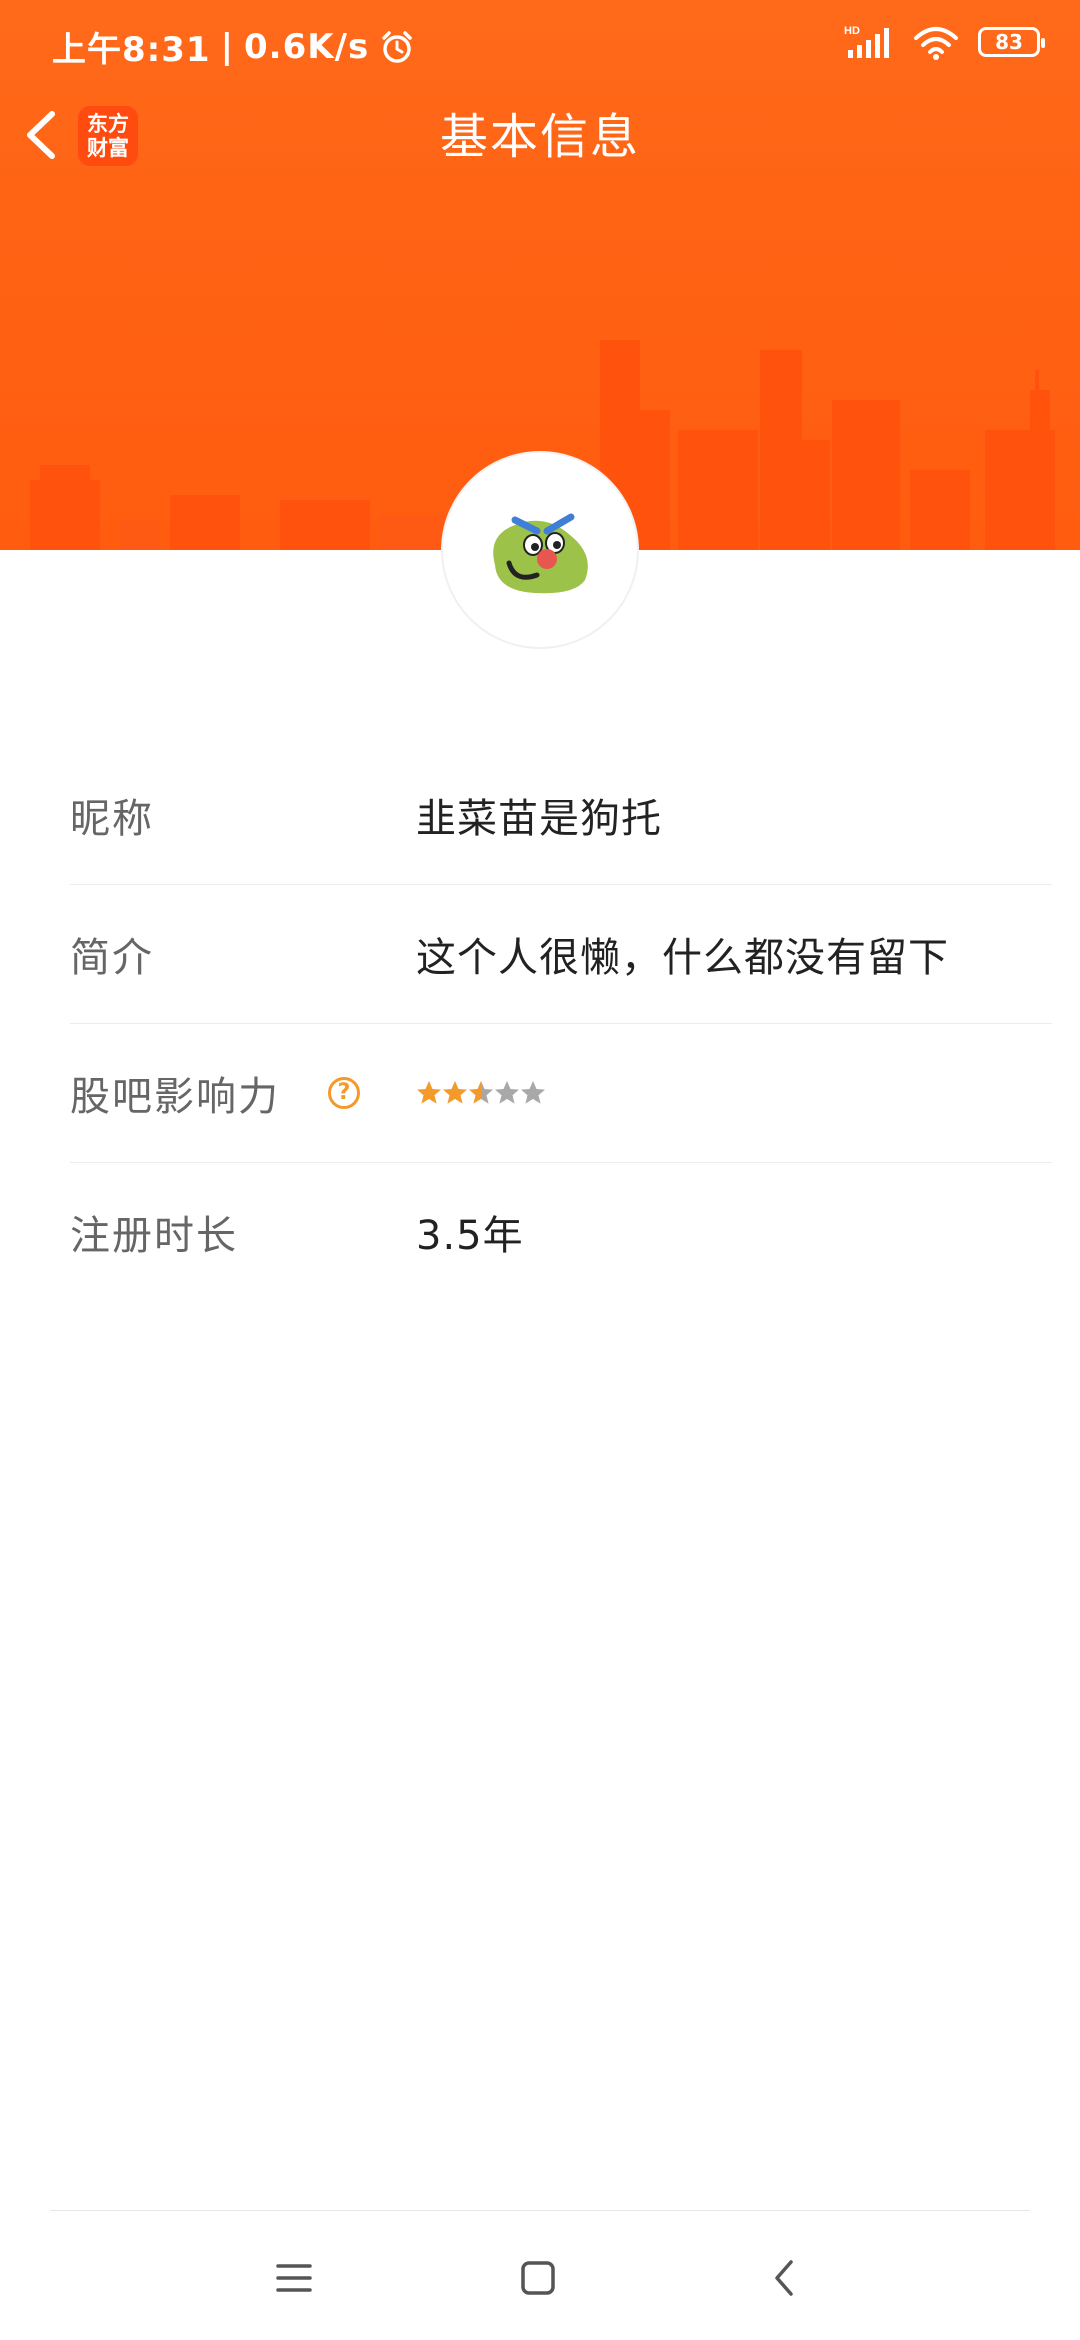 This screenshot has width=1080, height=2340. I want to click on info-row-registration: 注册时长 3.5年, so click(561, 1232).